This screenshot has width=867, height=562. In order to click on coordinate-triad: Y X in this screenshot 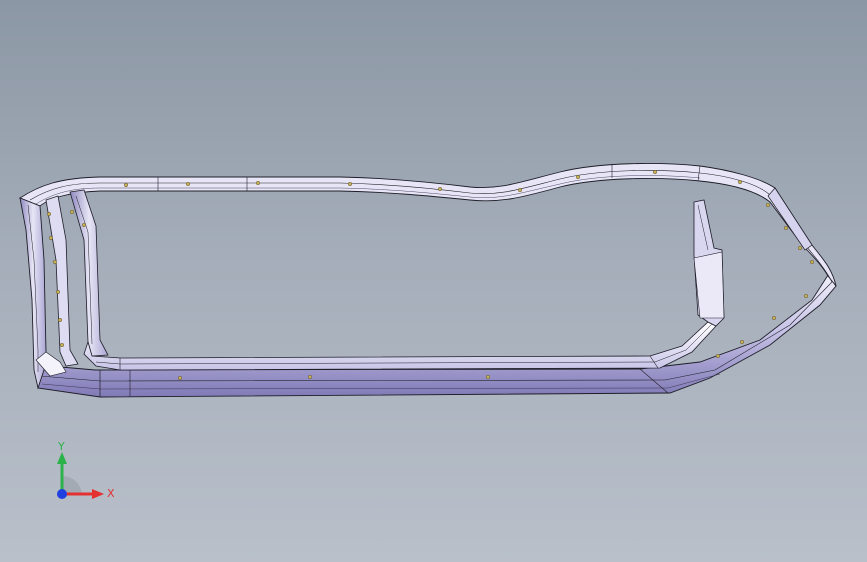, I will do `click(86, 470)`.